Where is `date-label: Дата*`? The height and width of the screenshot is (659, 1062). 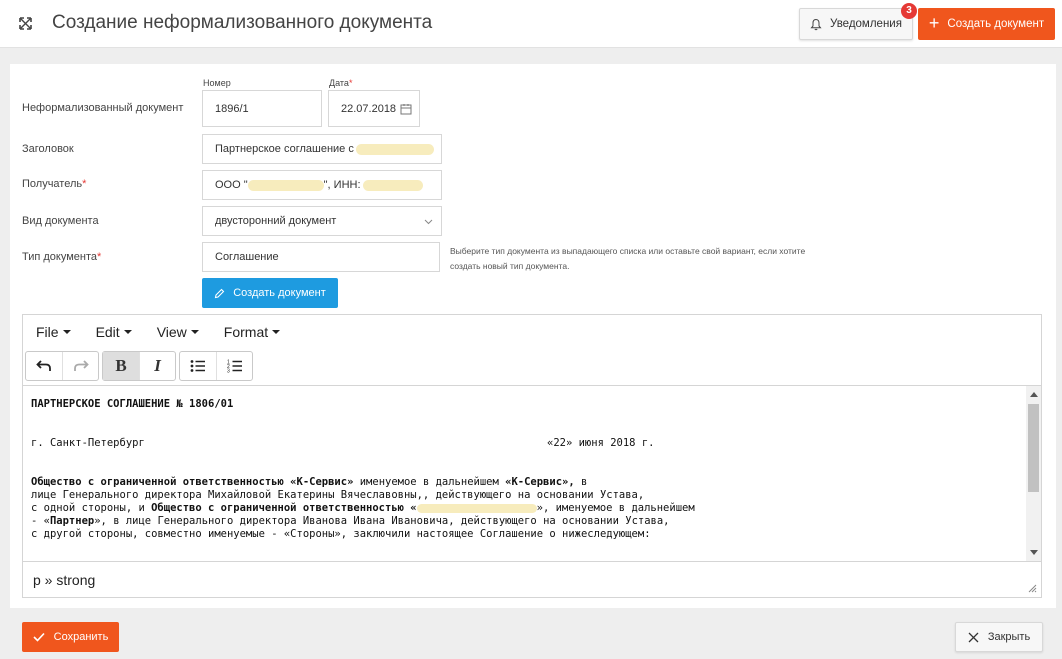 date-label: Дата* is located at coordinates (341, 83).